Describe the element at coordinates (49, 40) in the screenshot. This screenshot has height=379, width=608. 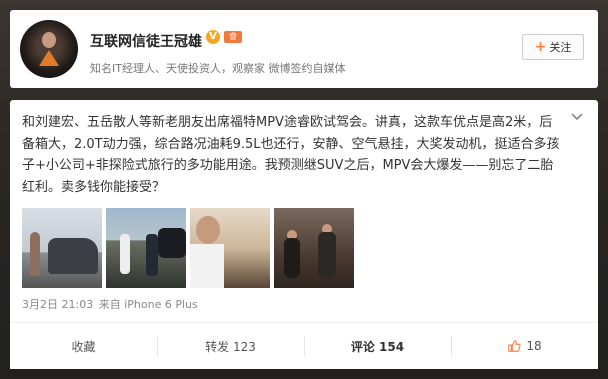
I see `avatar-face` at that location.